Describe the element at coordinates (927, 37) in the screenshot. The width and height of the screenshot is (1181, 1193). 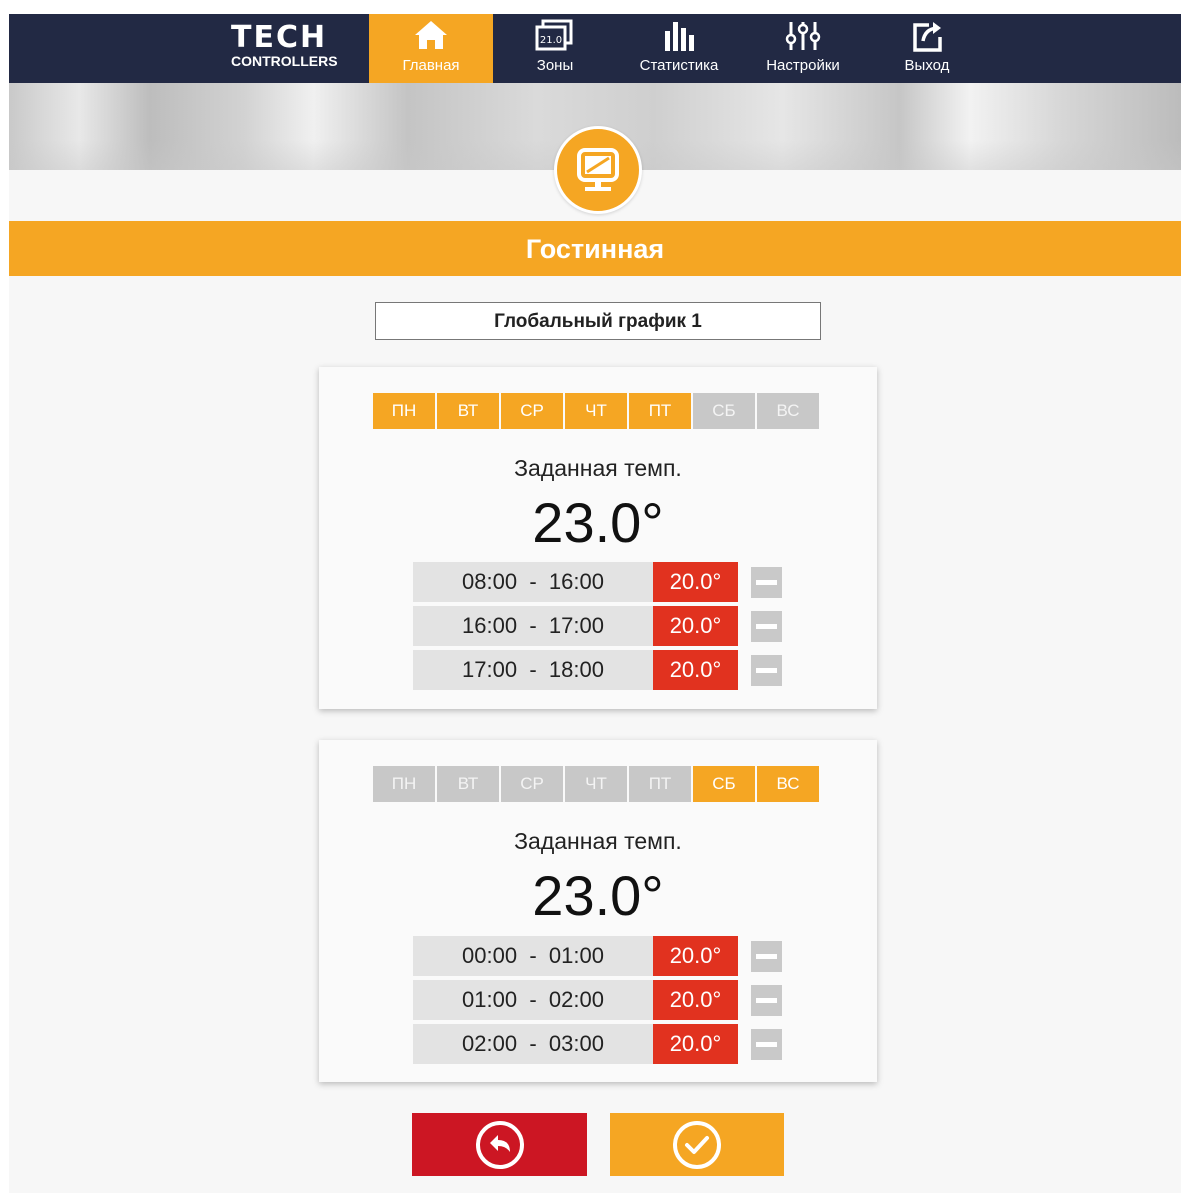
I see `logout-icon` at that location.